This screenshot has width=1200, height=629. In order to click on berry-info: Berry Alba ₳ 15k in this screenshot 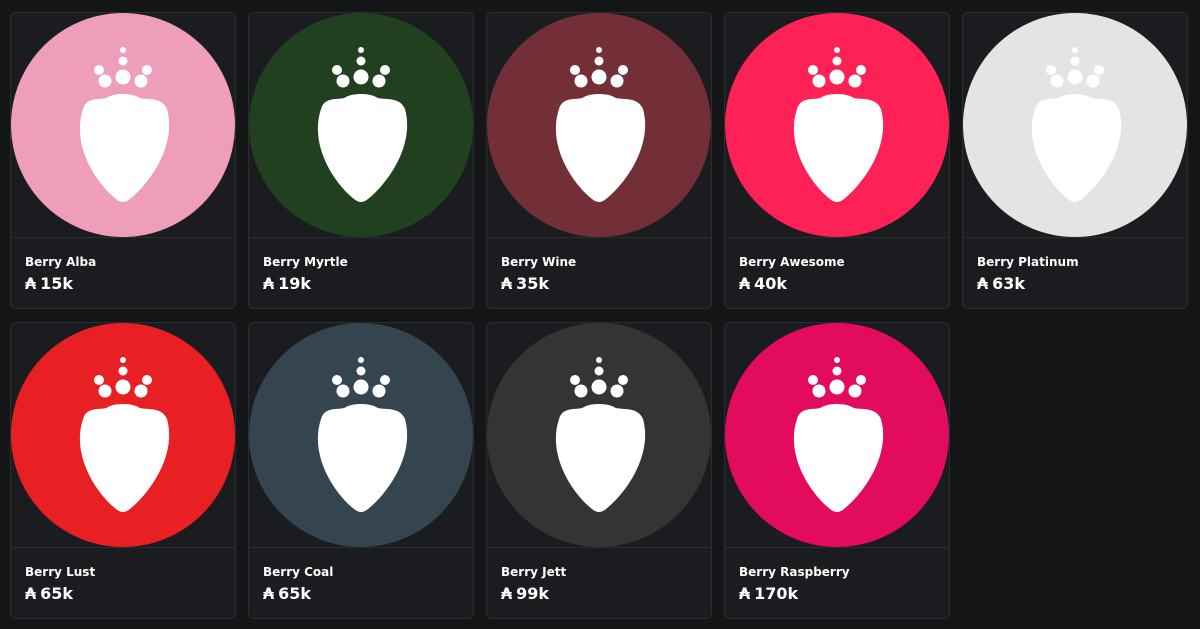, I will do `click(123, 266)`.